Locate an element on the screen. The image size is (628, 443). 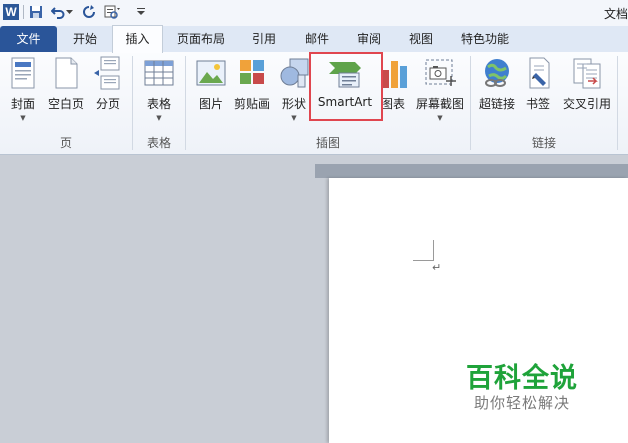
tab-mailings: 邮件 is located at coordinates (317, 39).